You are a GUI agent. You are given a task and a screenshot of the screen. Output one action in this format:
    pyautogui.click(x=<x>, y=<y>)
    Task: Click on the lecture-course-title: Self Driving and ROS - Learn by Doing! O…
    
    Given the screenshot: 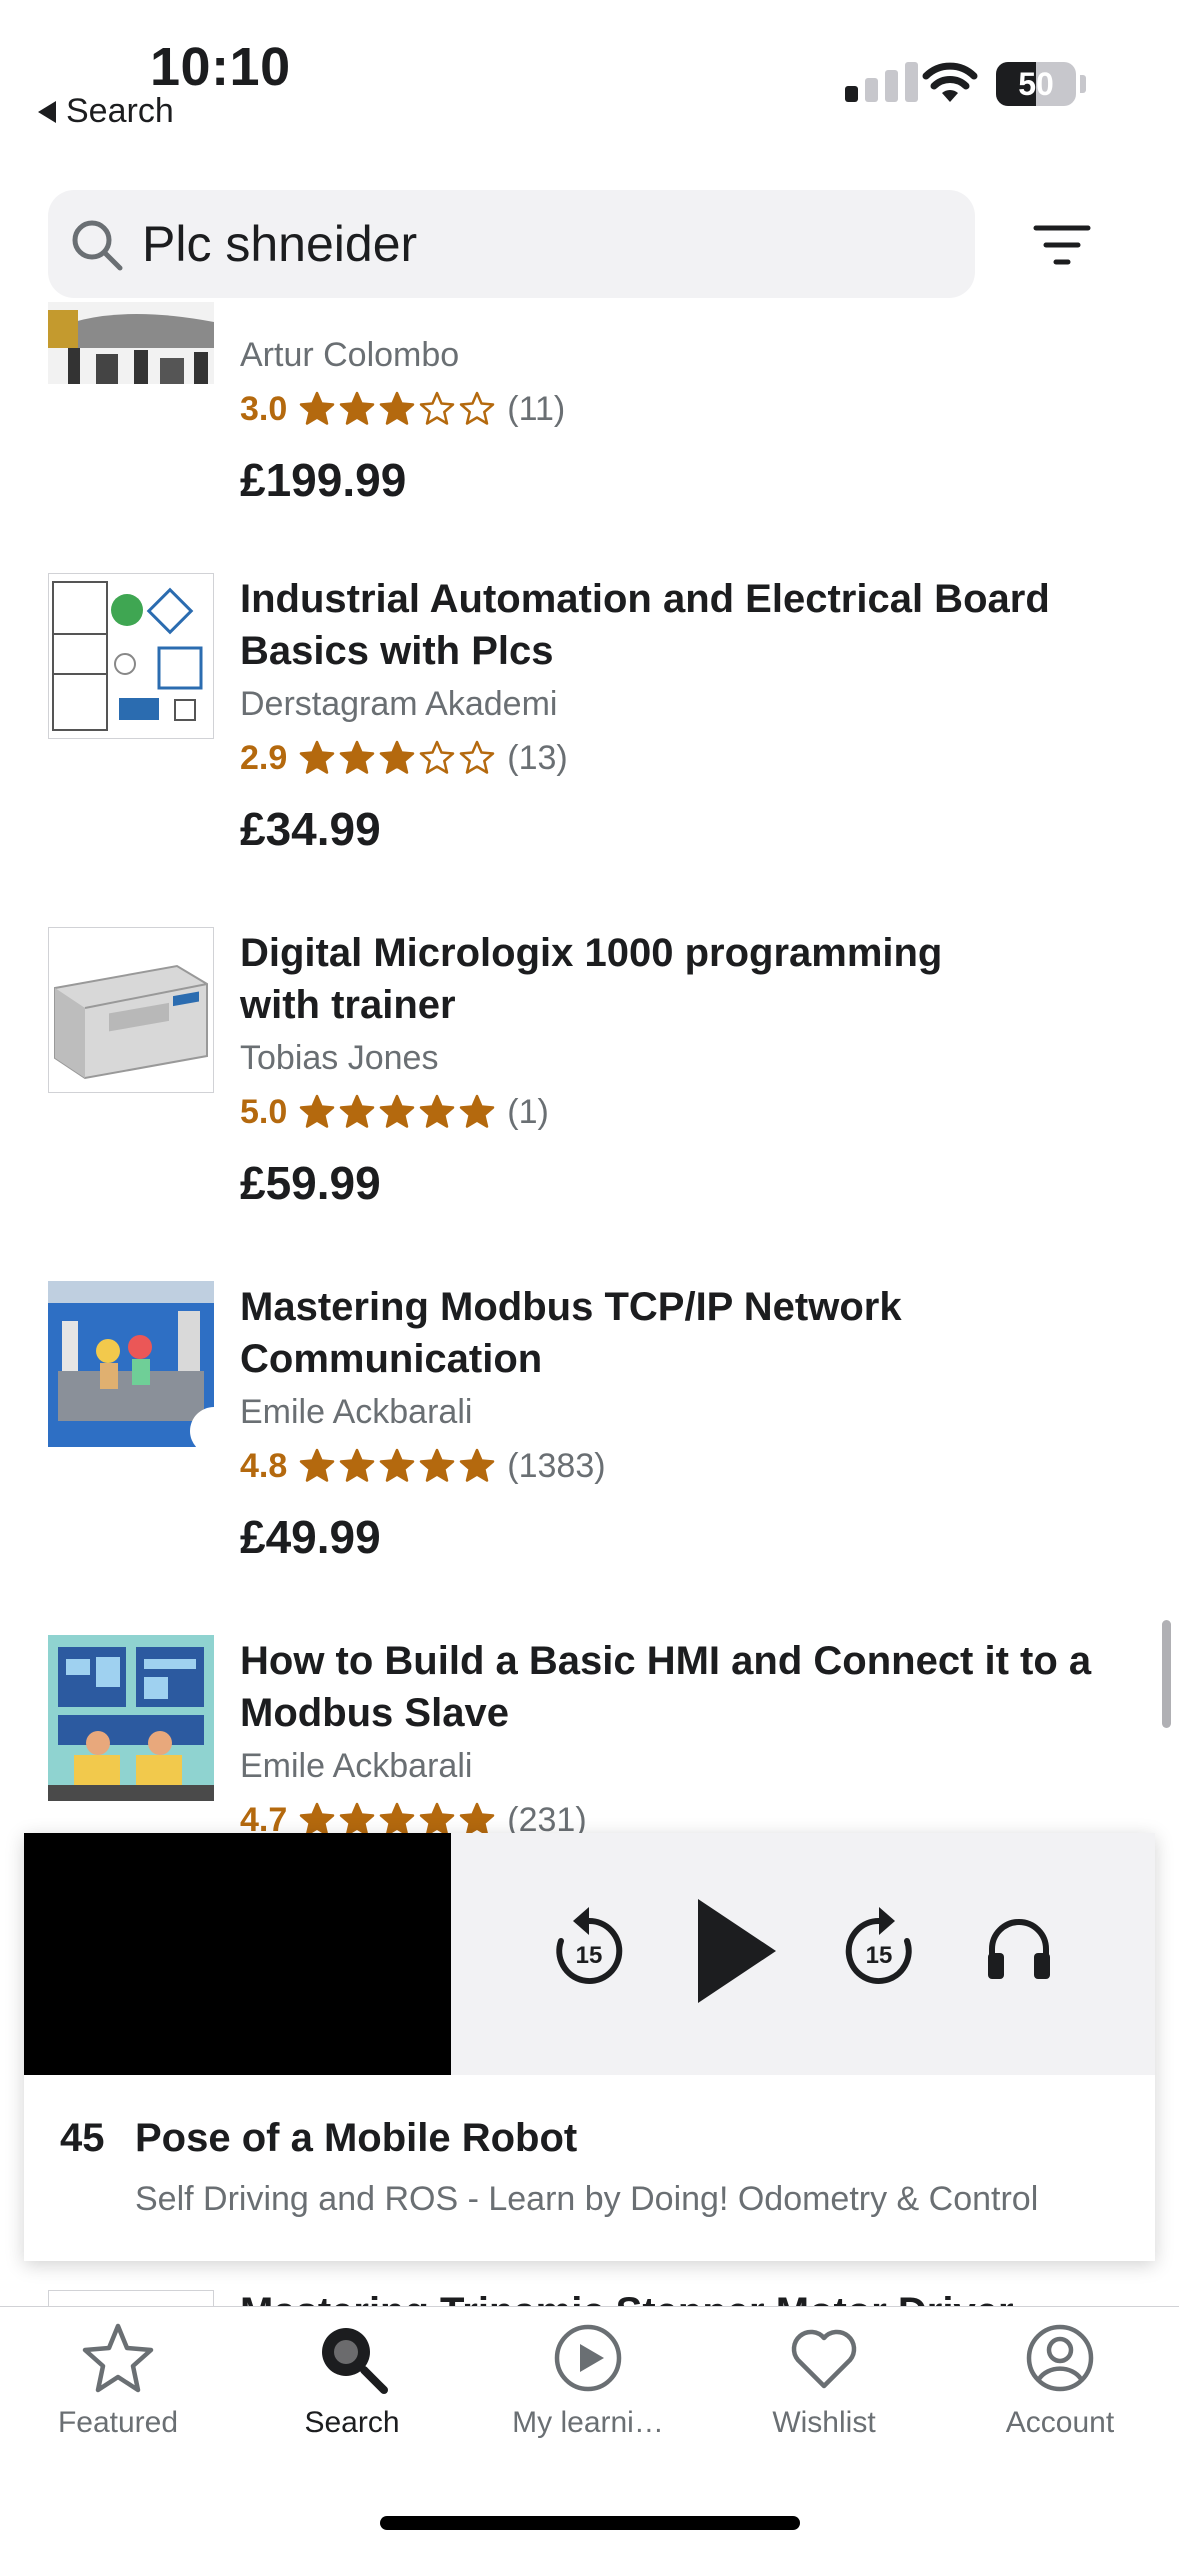 What is the action you would take?
    pyautogui.click(x=587, y=2199)
    